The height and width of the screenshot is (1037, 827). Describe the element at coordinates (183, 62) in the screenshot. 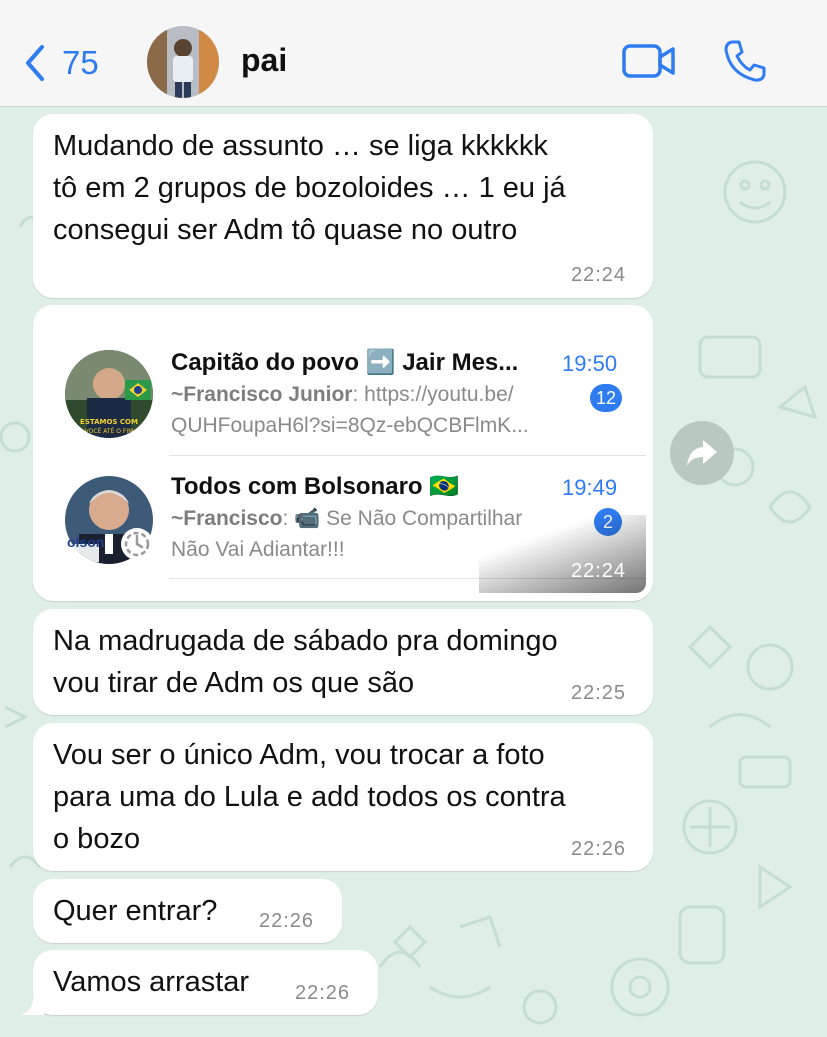

I see `contact-avatar` at that location.